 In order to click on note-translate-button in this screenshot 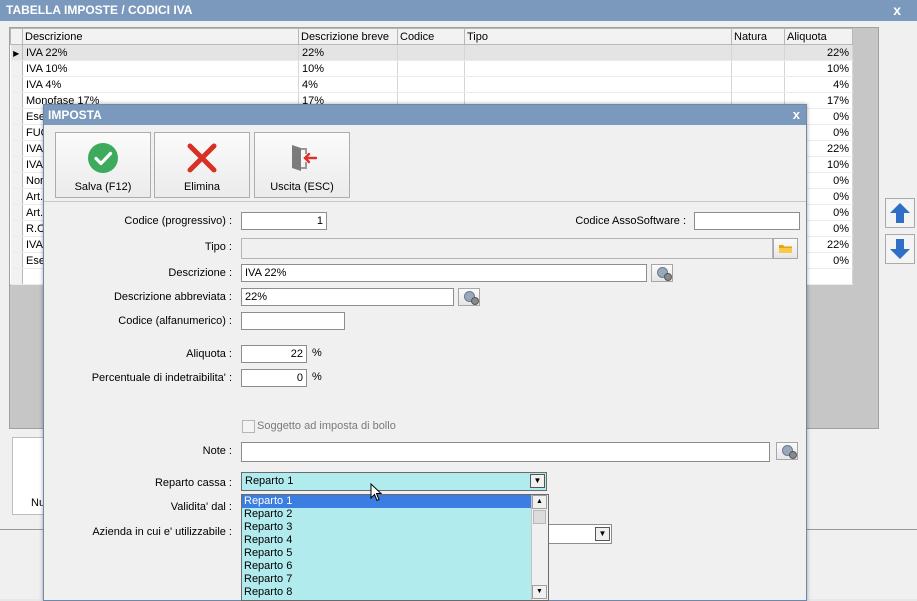, I will do `click(787, 451)`.